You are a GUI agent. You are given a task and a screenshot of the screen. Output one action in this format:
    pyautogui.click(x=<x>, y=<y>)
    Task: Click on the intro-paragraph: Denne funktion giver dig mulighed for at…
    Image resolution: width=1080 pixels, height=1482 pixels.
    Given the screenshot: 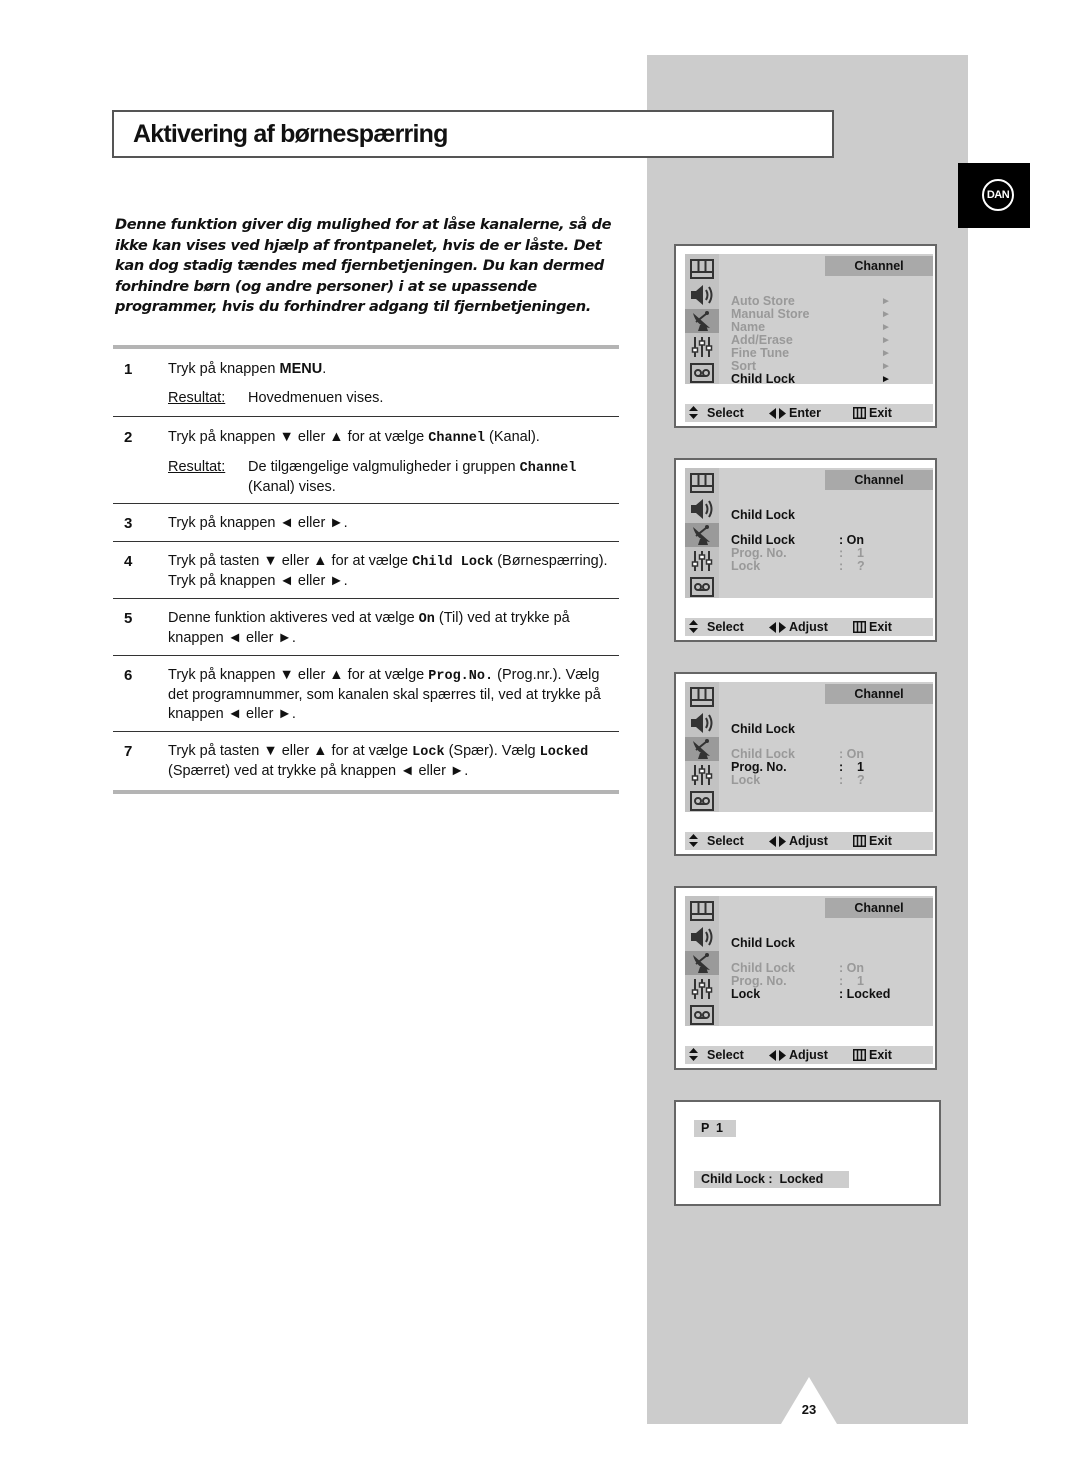 What is the action you would take?
    pyautogui.click(x=363, y=265)
    